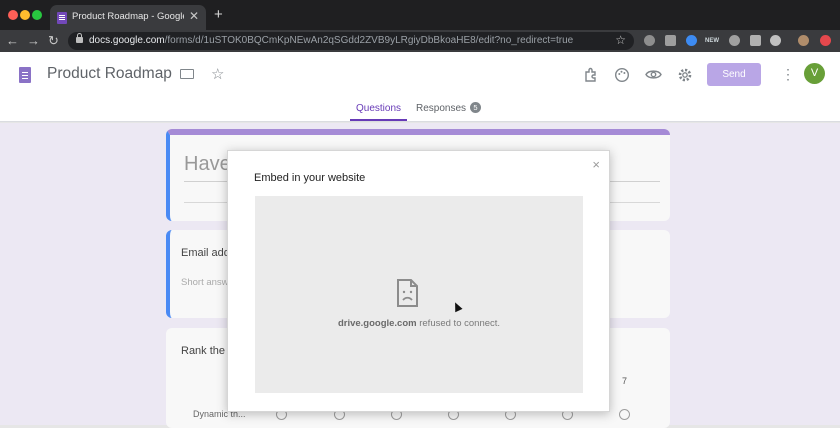  Describe the element at coordinates (217, 74) in the screenshot. I see `star-icon: ☆` at that location.